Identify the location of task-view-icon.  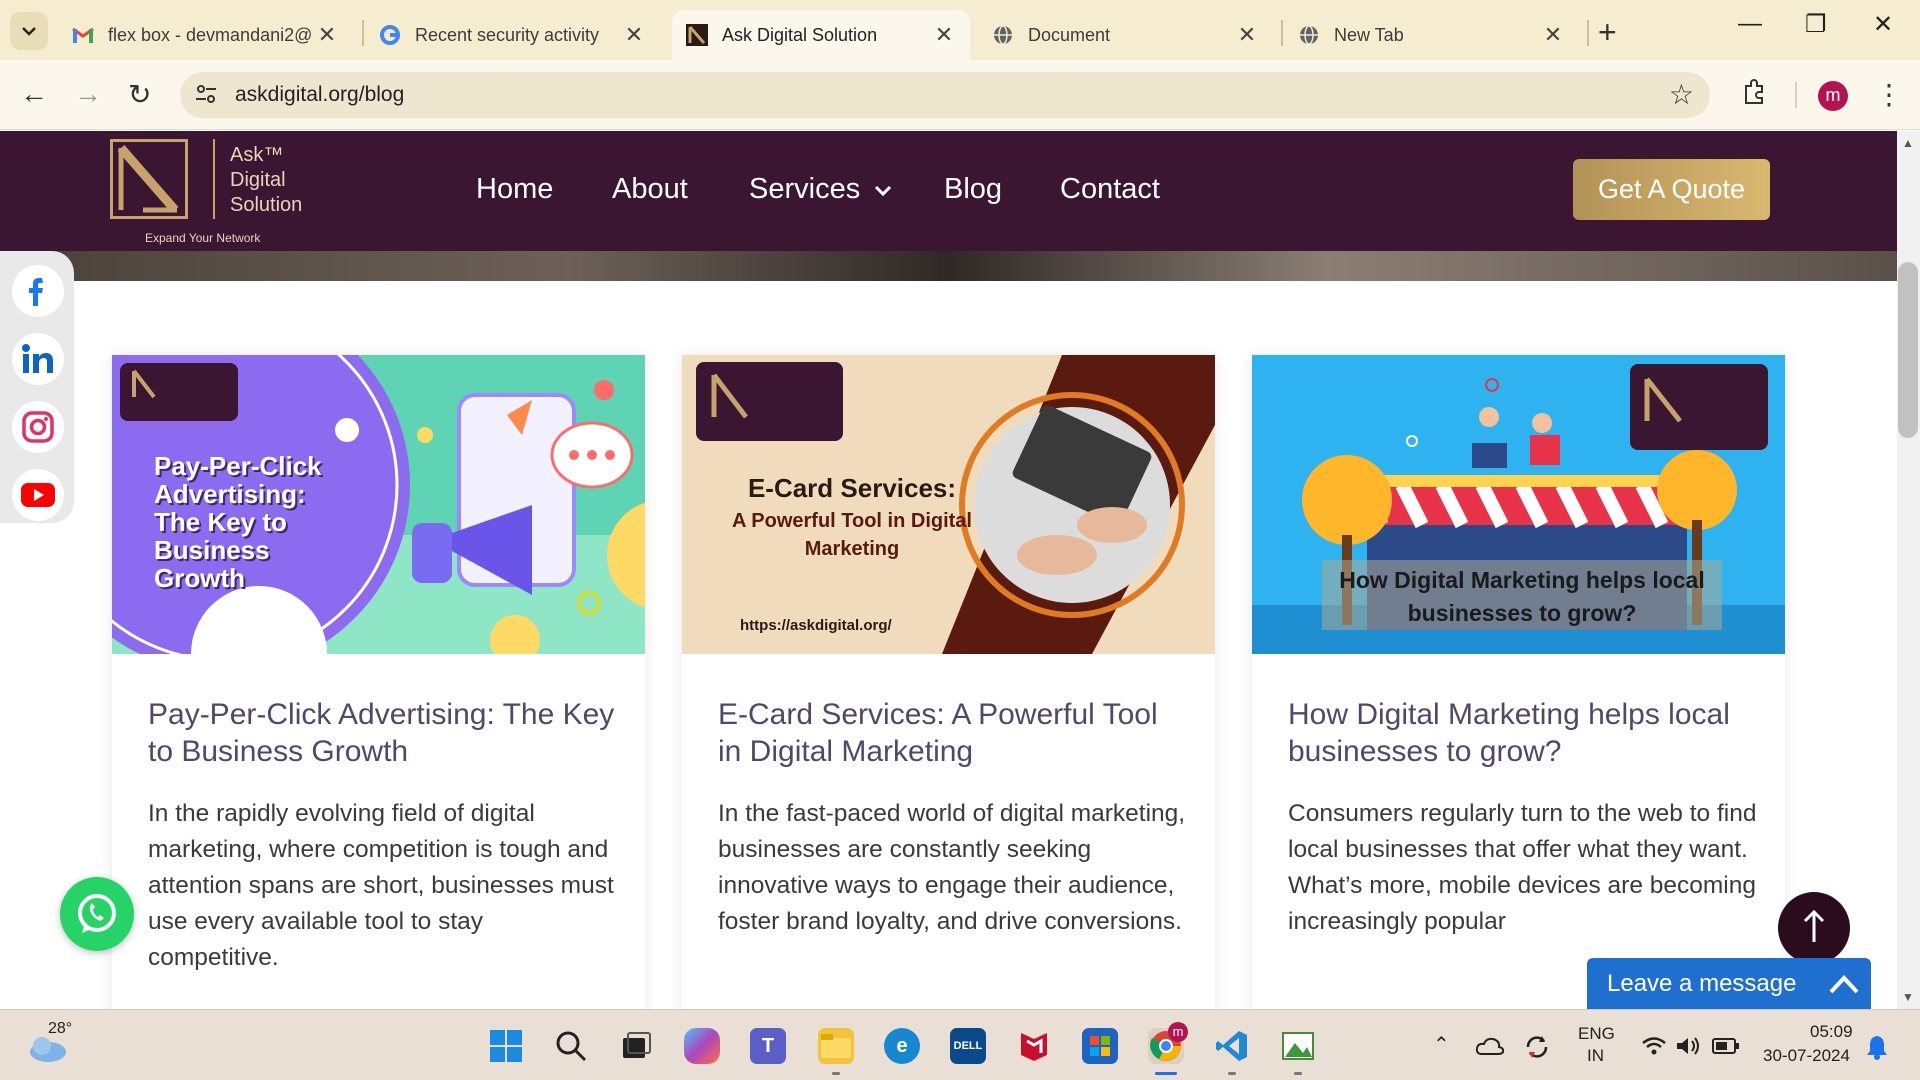
(636, 1046).